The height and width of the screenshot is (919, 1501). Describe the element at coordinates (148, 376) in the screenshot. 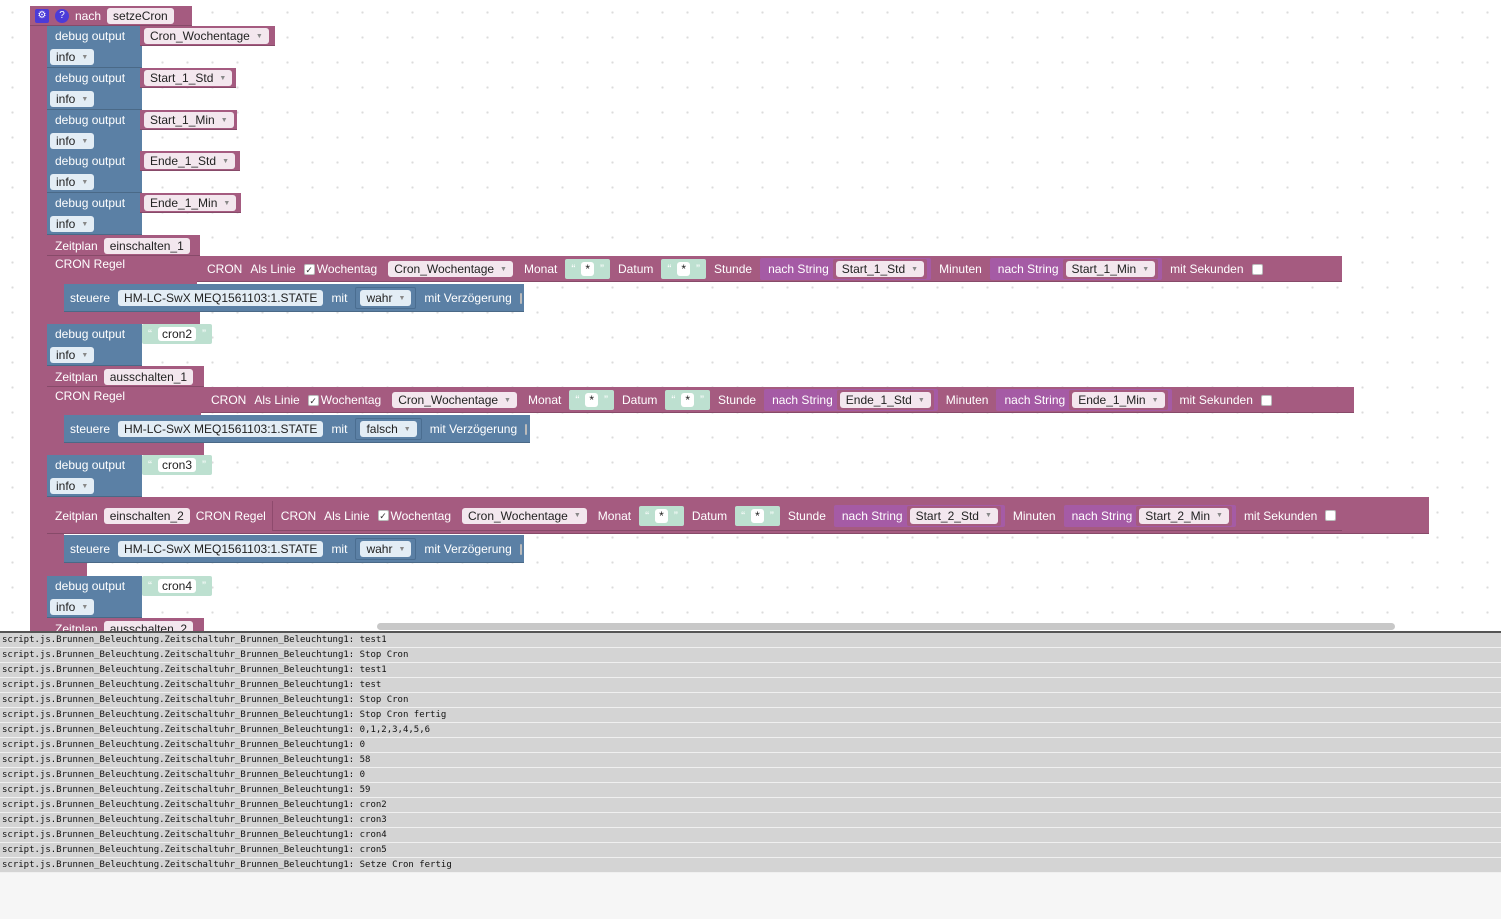

I see `schedule-name-field: ausschalten_1` at that location.